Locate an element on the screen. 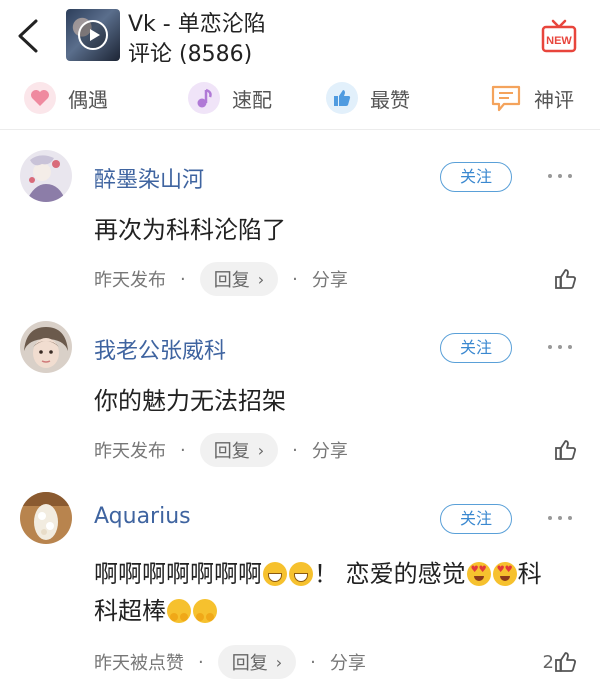 The height and width of the screenshot is (698, 600). song-cover is located at coordinates (93, 35).